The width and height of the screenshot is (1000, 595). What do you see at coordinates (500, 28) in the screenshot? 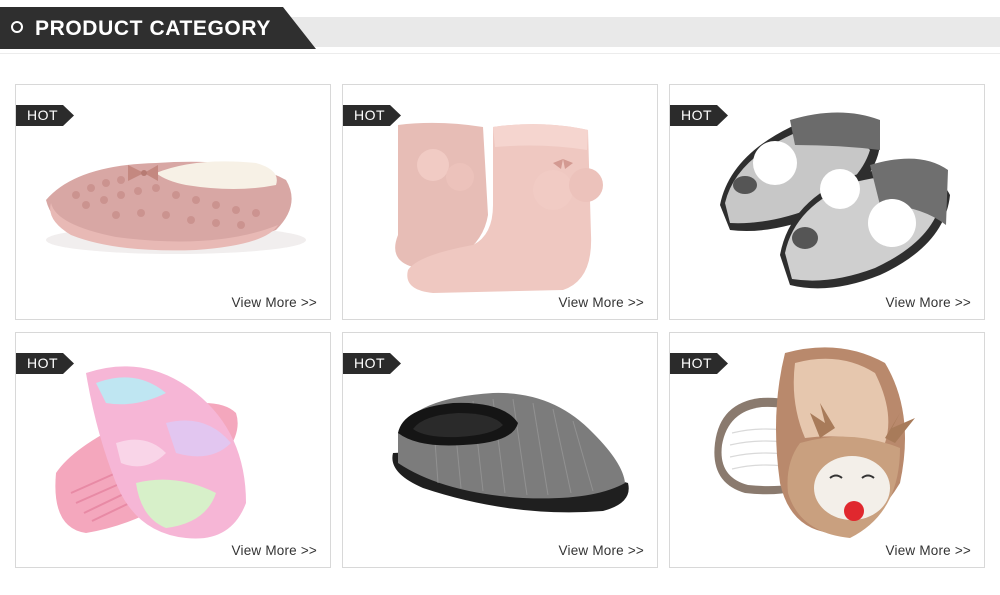
I see `section-header: PRODUCT CATEGORY` at bounding box center [500, 28].